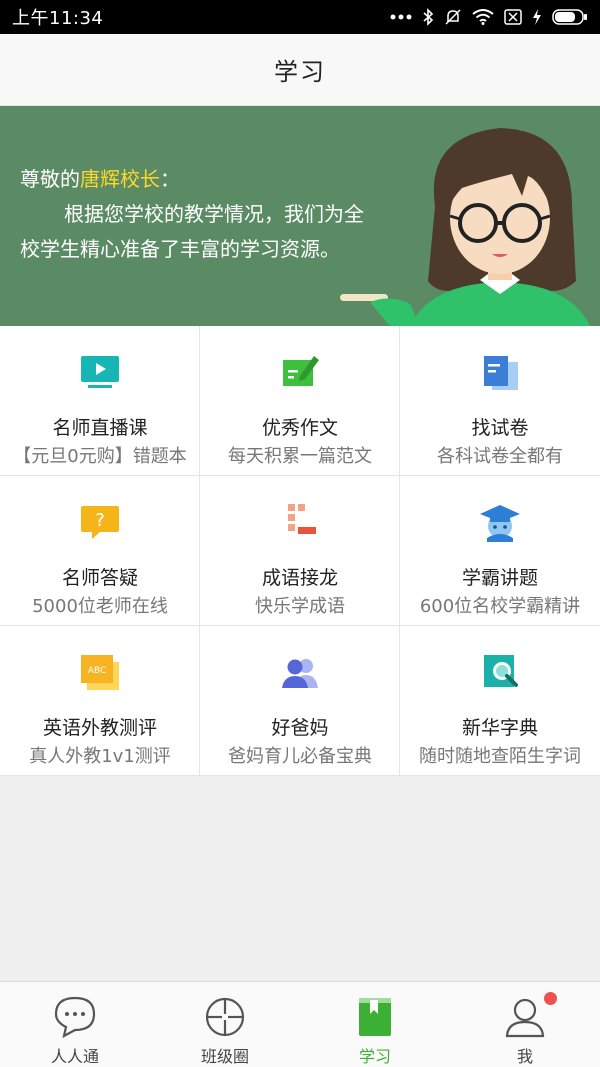 This screenshot has height=1067, width=600. Describe the element at coordinates (100, 701) in the screenshot. I see `grid-item-english-assessment: ABC 英语外教测评 真人外教1v1测评` at that location.